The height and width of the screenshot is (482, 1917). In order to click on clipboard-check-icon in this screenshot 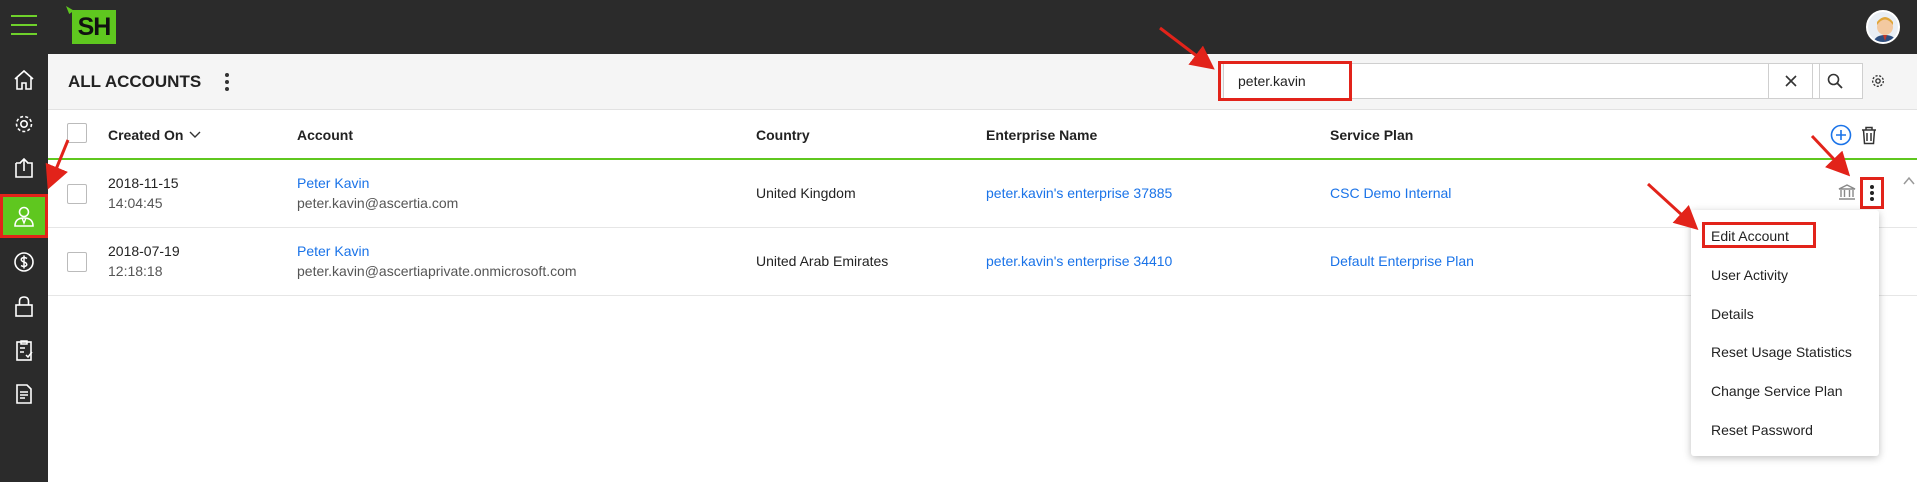, I will do `click(24, 350)`.